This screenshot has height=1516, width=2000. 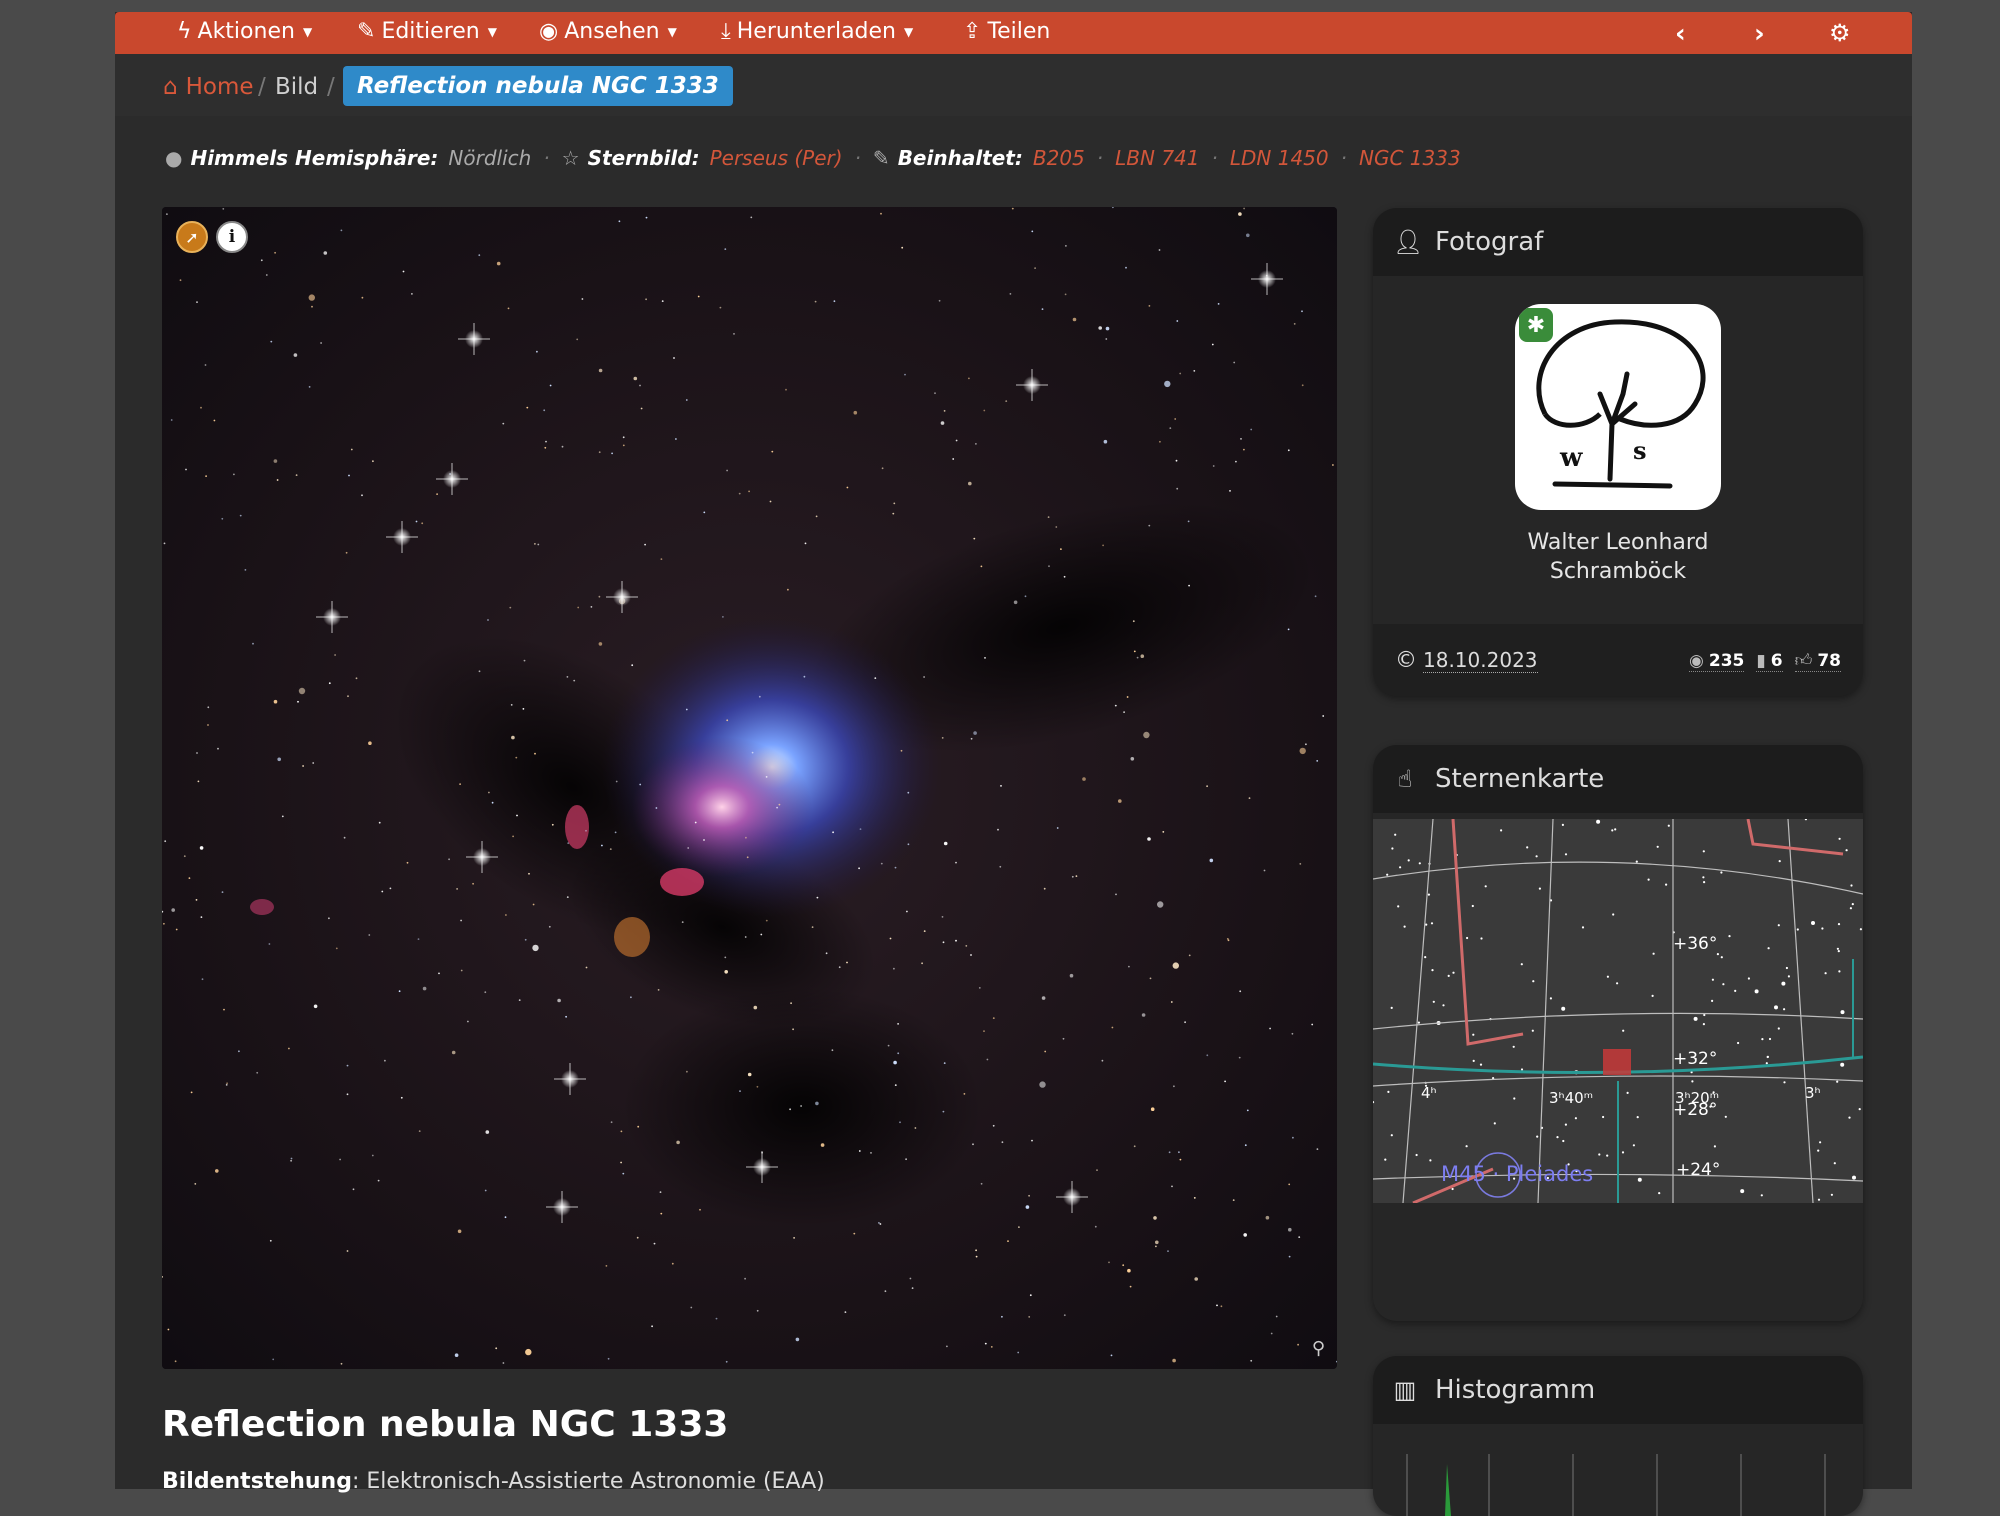 I want to click on nav-actions: ϟ Aktionen ▼, so click(x=244, y=31).